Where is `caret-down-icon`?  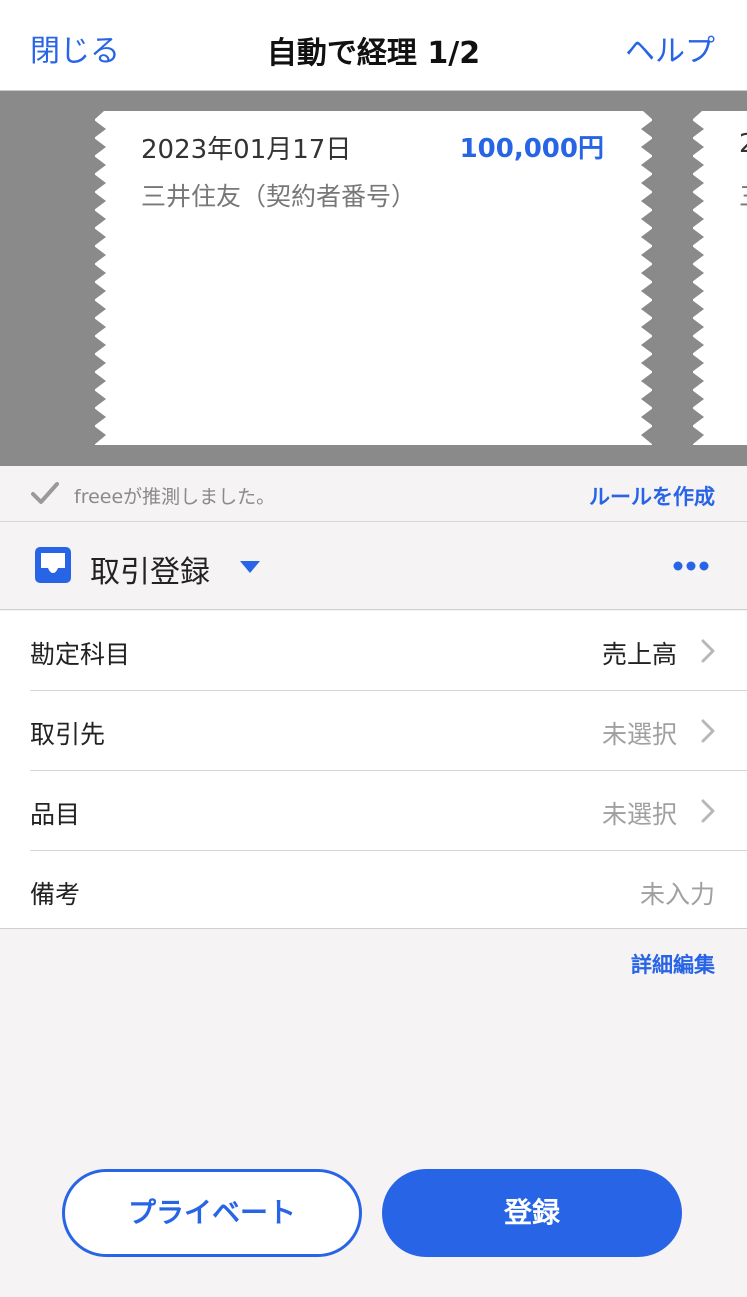 caret-down-icon is located at coordinates (250, 567).